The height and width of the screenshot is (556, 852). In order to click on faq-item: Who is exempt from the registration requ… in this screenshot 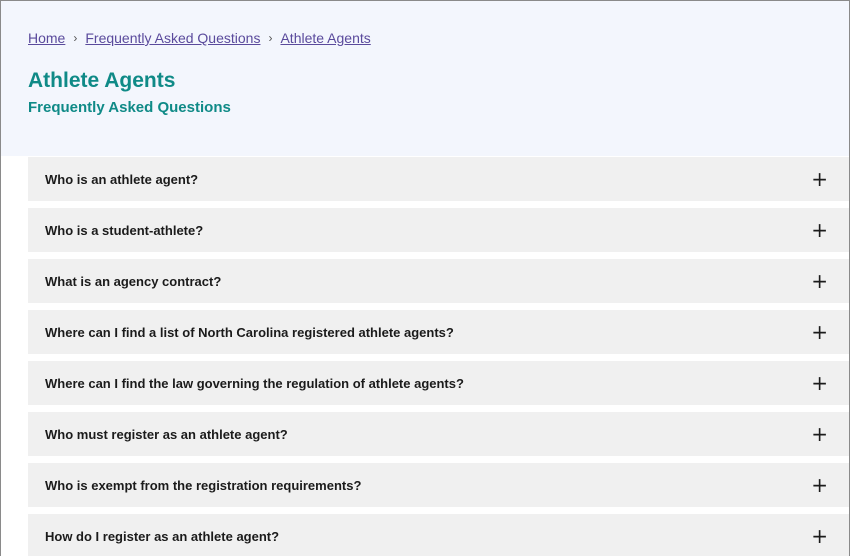, I will do `click(438, 485)`.